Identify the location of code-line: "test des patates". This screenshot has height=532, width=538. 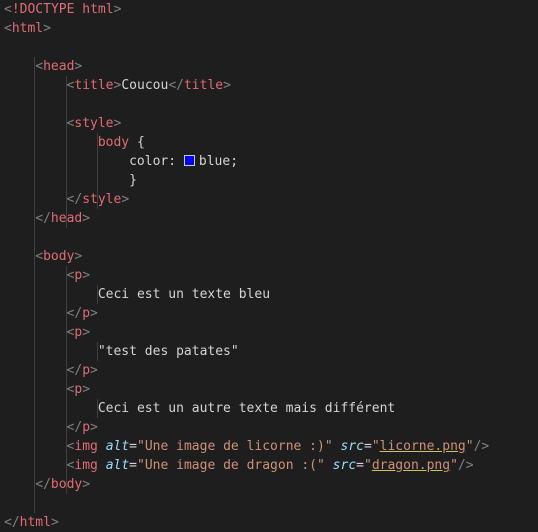
(168, 351).